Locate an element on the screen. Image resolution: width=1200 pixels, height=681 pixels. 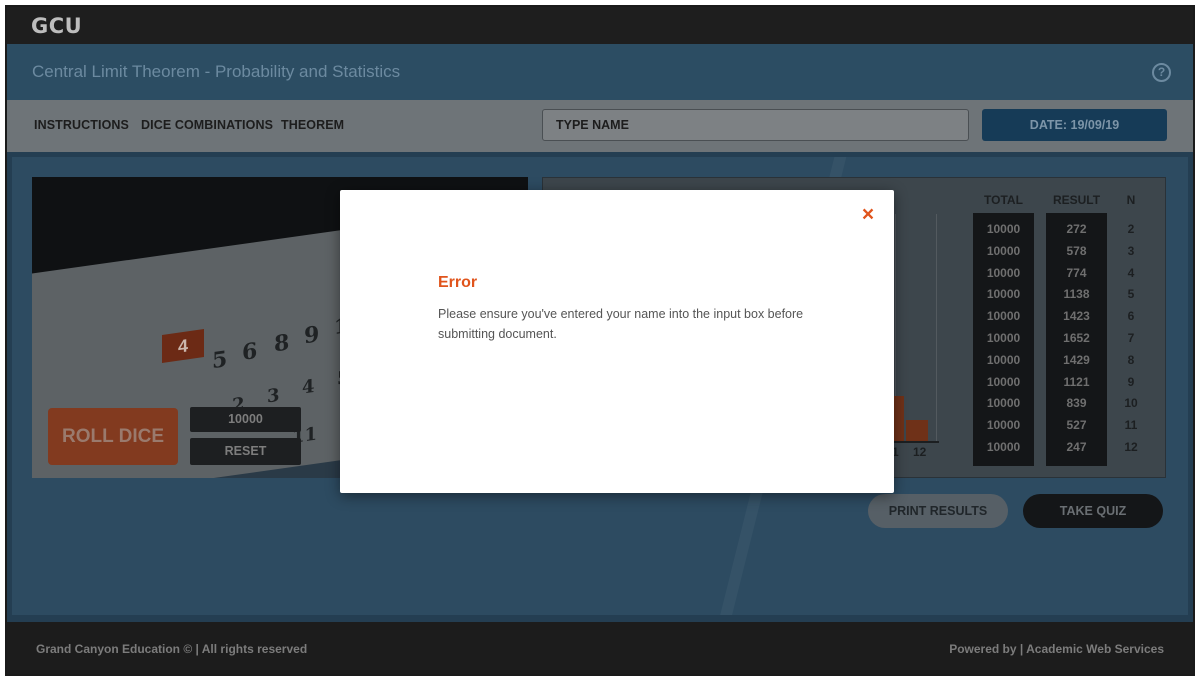
roll-count-field: 10000 is located at coordinates (245, 419).